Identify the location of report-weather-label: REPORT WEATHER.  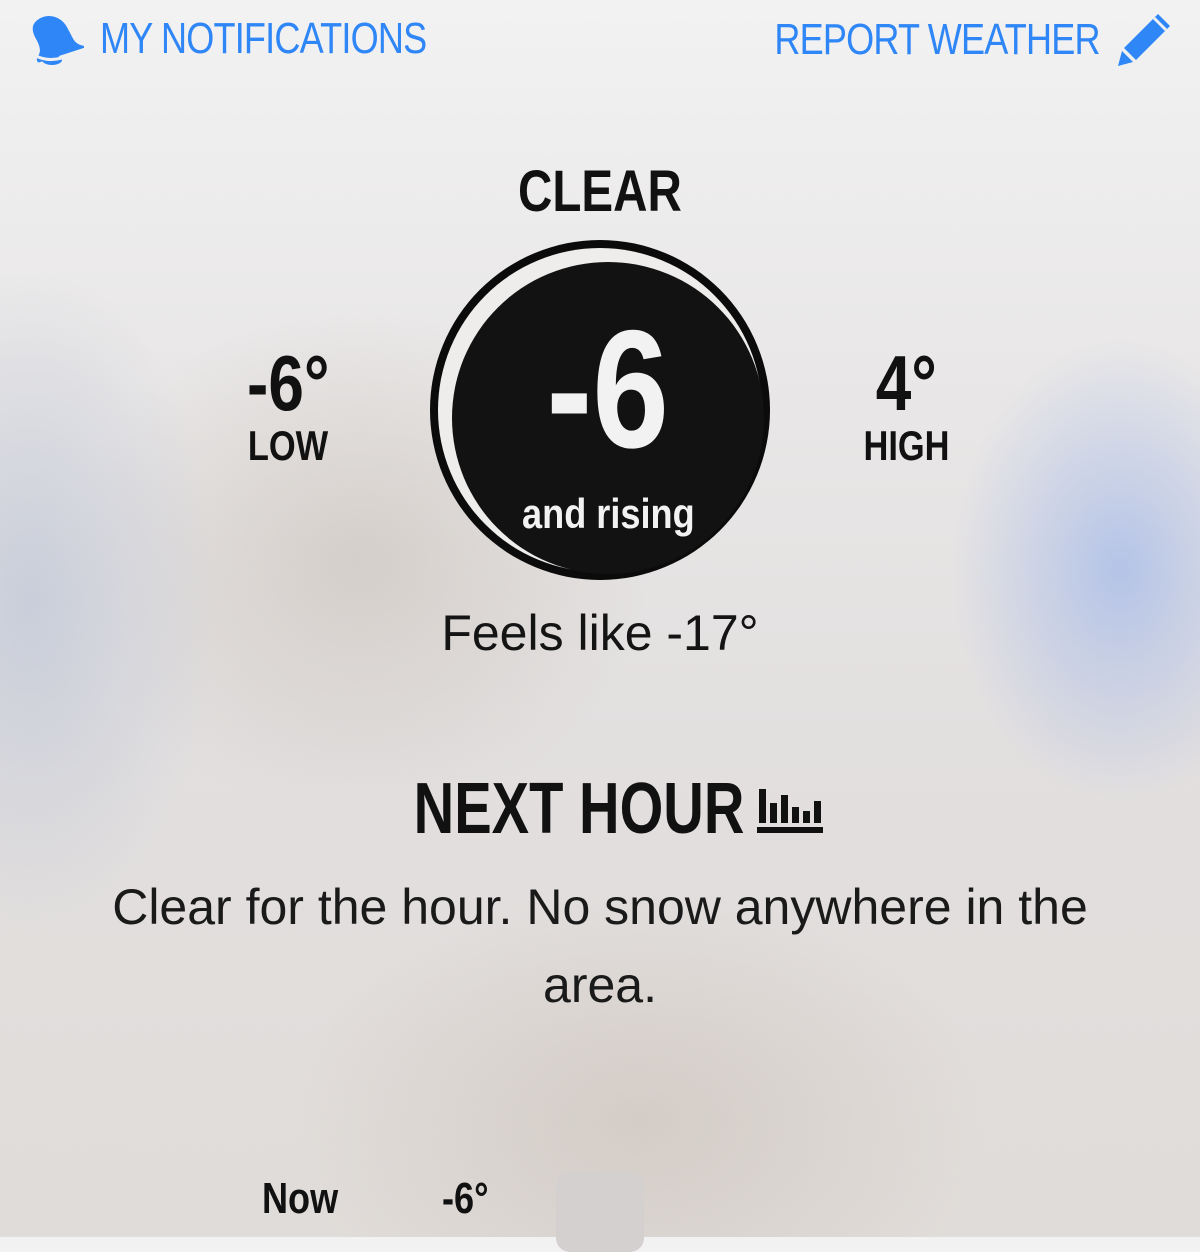
(937, 39).